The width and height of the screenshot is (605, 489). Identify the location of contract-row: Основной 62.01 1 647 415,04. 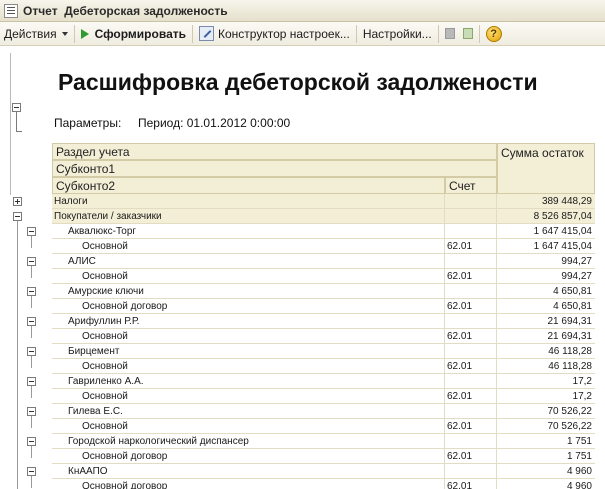
(302, 246).